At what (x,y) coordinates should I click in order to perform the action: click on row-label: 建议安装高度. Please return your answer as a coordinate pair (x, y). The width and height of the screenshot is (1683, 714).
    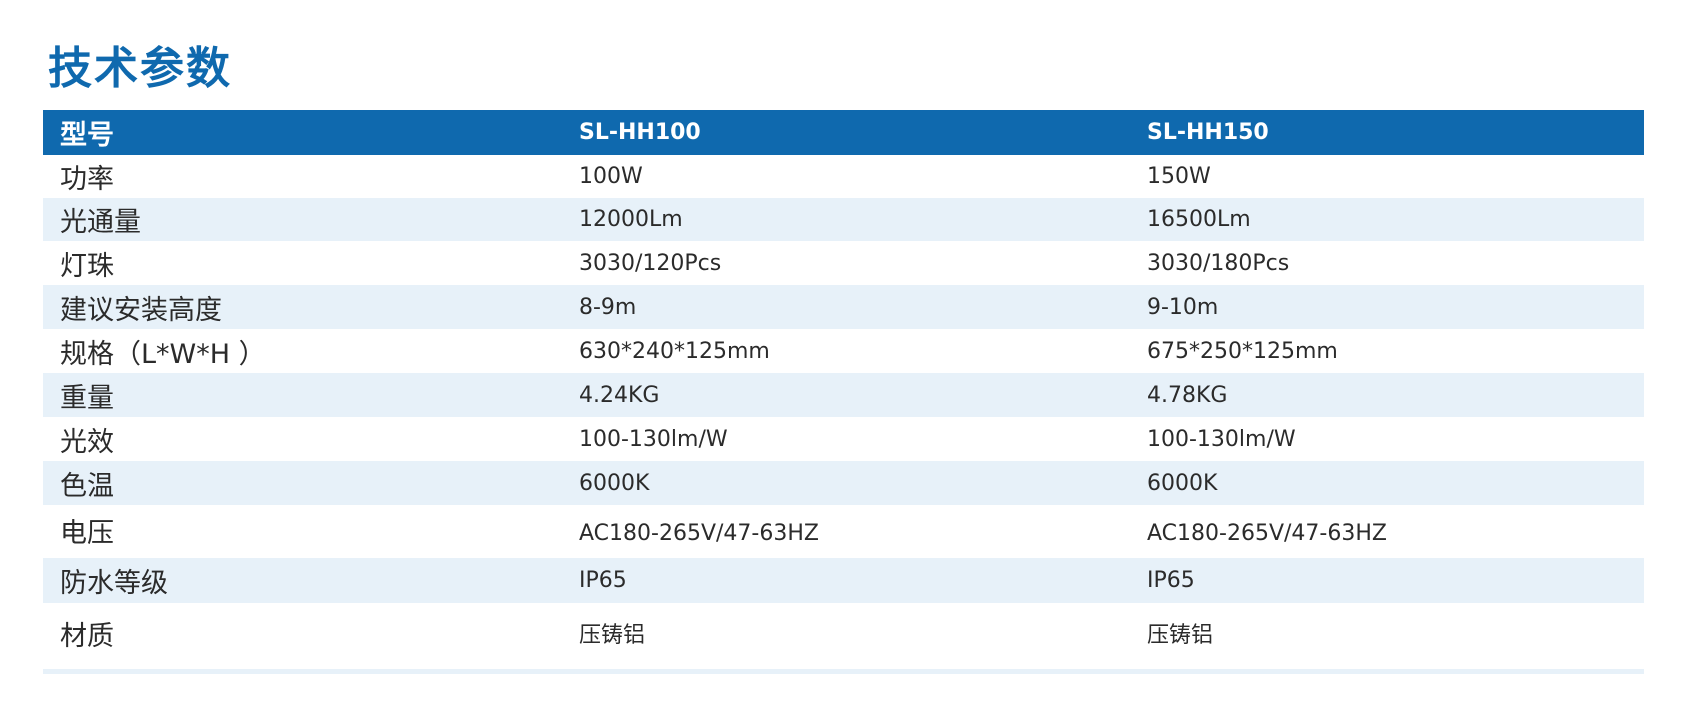
    Looking at the image, I should click on (141, 310).